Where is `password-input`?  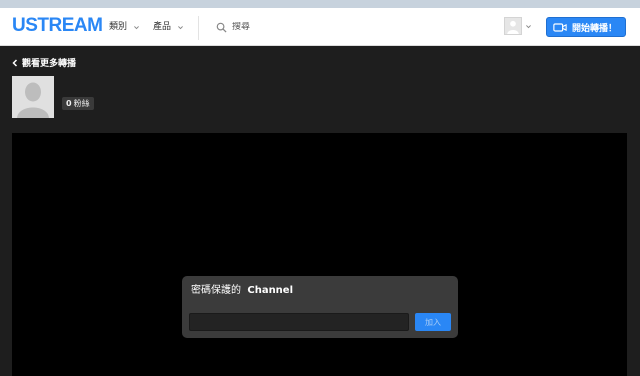 password-input is located at coordinates (299, 322).